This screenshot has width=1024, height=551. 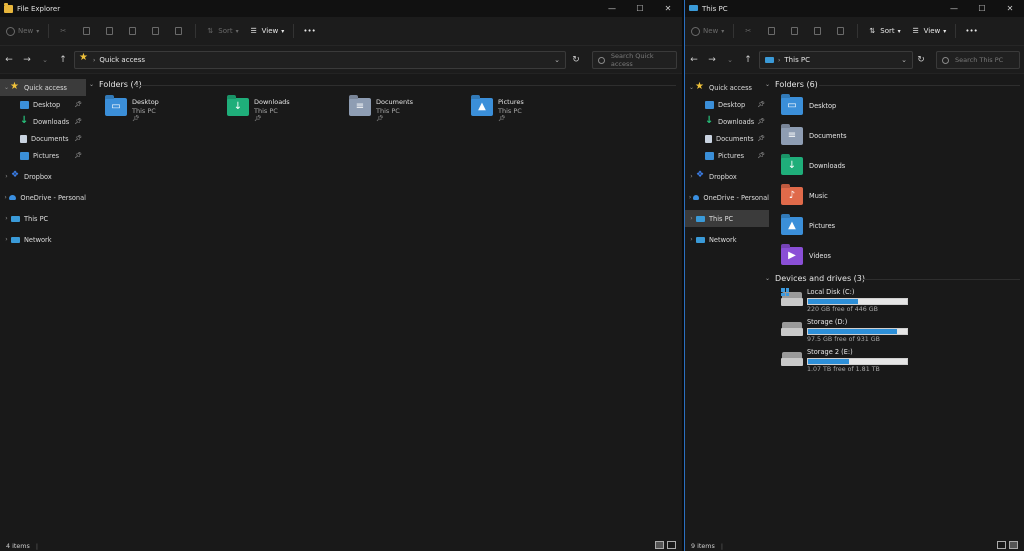 What do you see at coordinates (320, 60) in the screenshot?
I see `address-bar: ★ › Quick access ⌄` at bounding box center [320, 60].